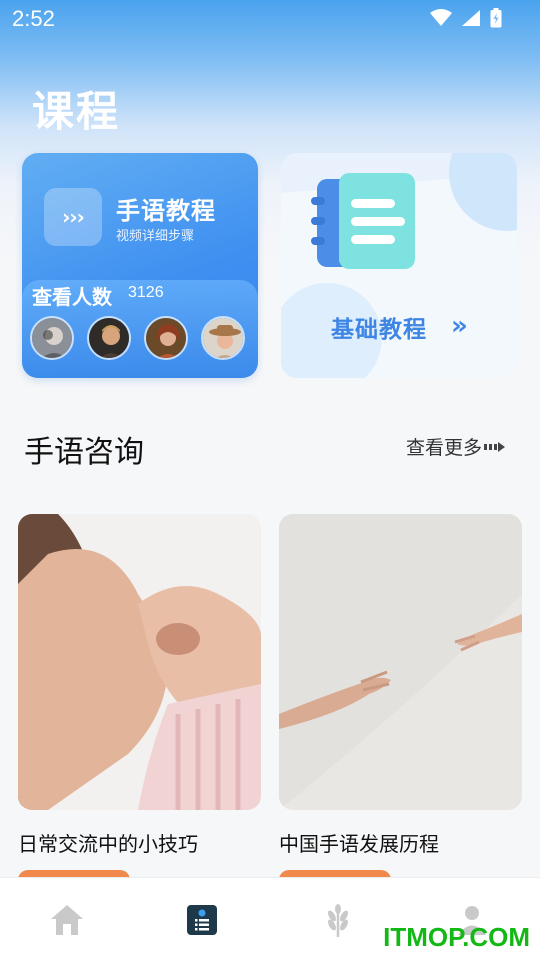  What do you see at coordinates (456, 937) in the screenshot?
I see `watermark-logo: ITMOP.COM` at bounding box center [456, 937].